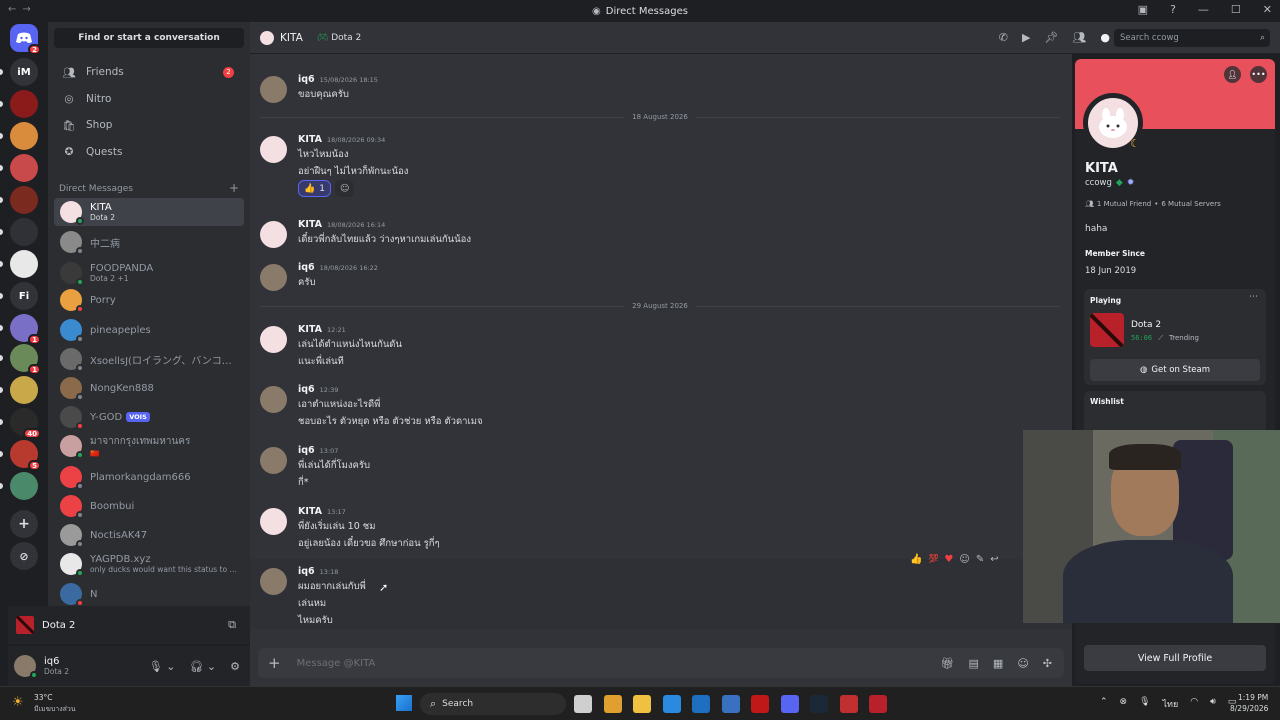 This screenshot has height=720, width=1280. Describe the element at coordinates (1047, 663) in the screenshot. I see `apps-icon: ✣` at that location.